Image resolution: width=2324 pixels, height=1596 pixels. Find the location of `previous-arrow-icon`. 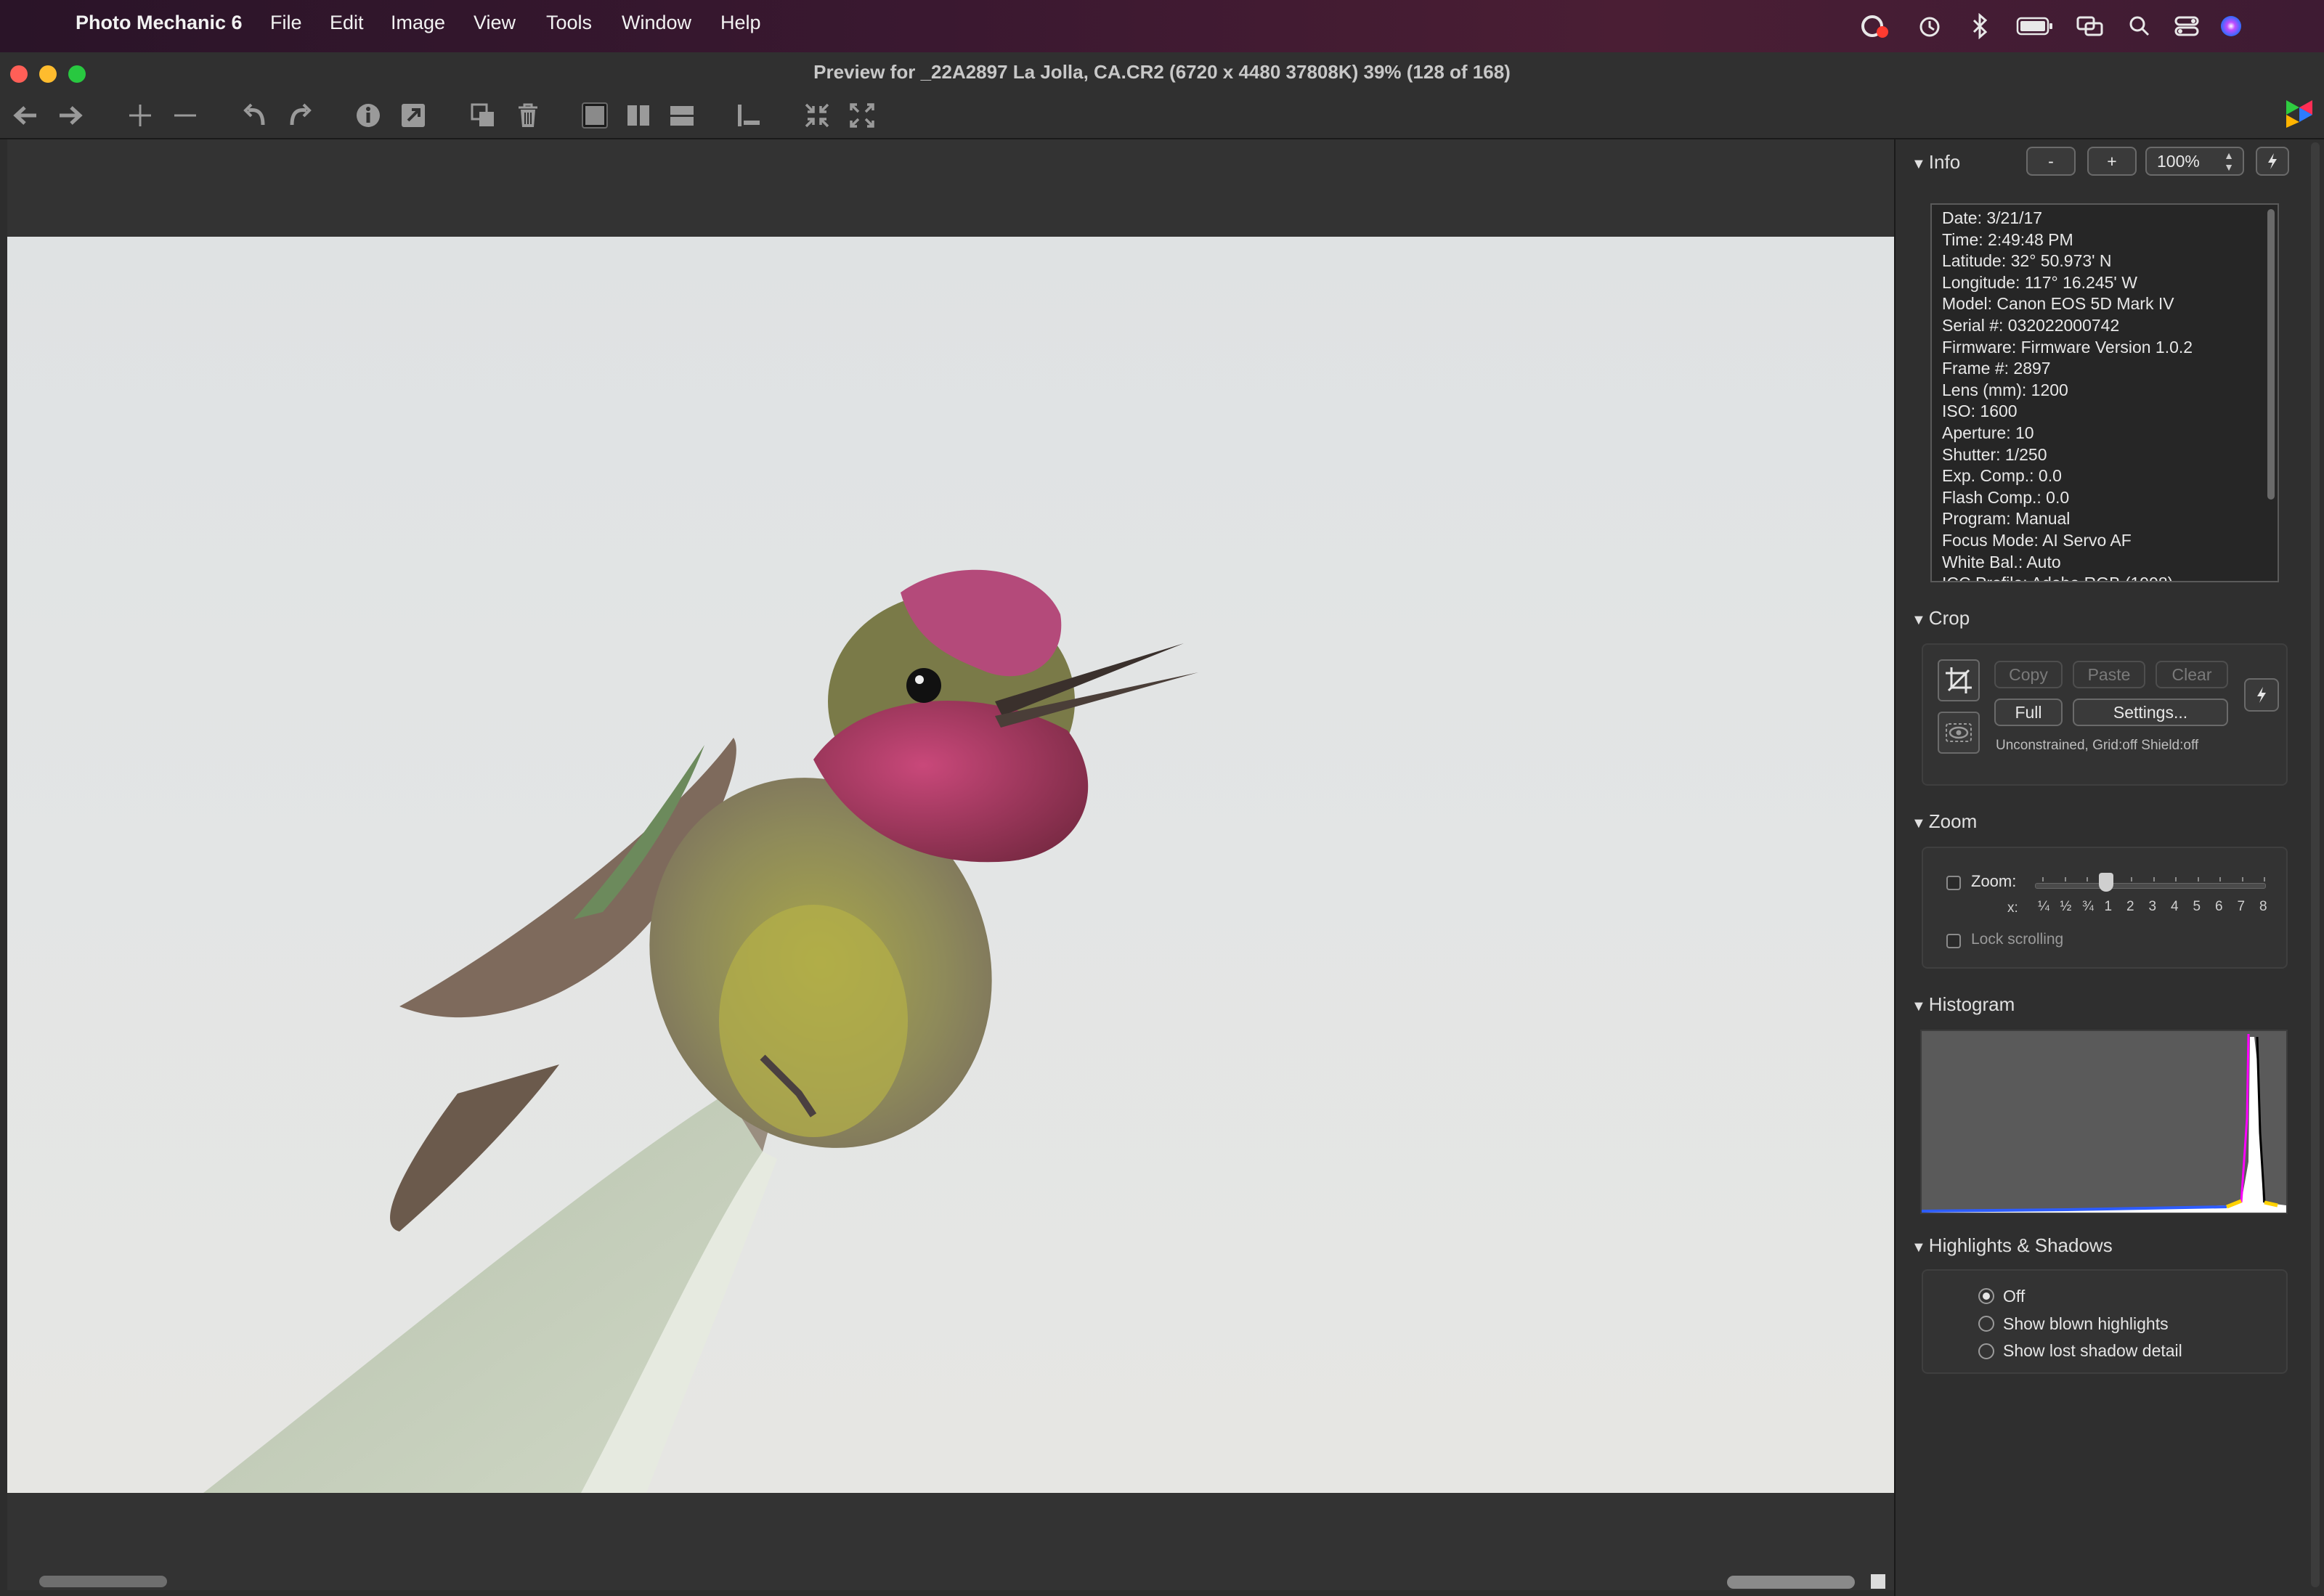

previous-arrow-icon is located at coordinates (25, 115).